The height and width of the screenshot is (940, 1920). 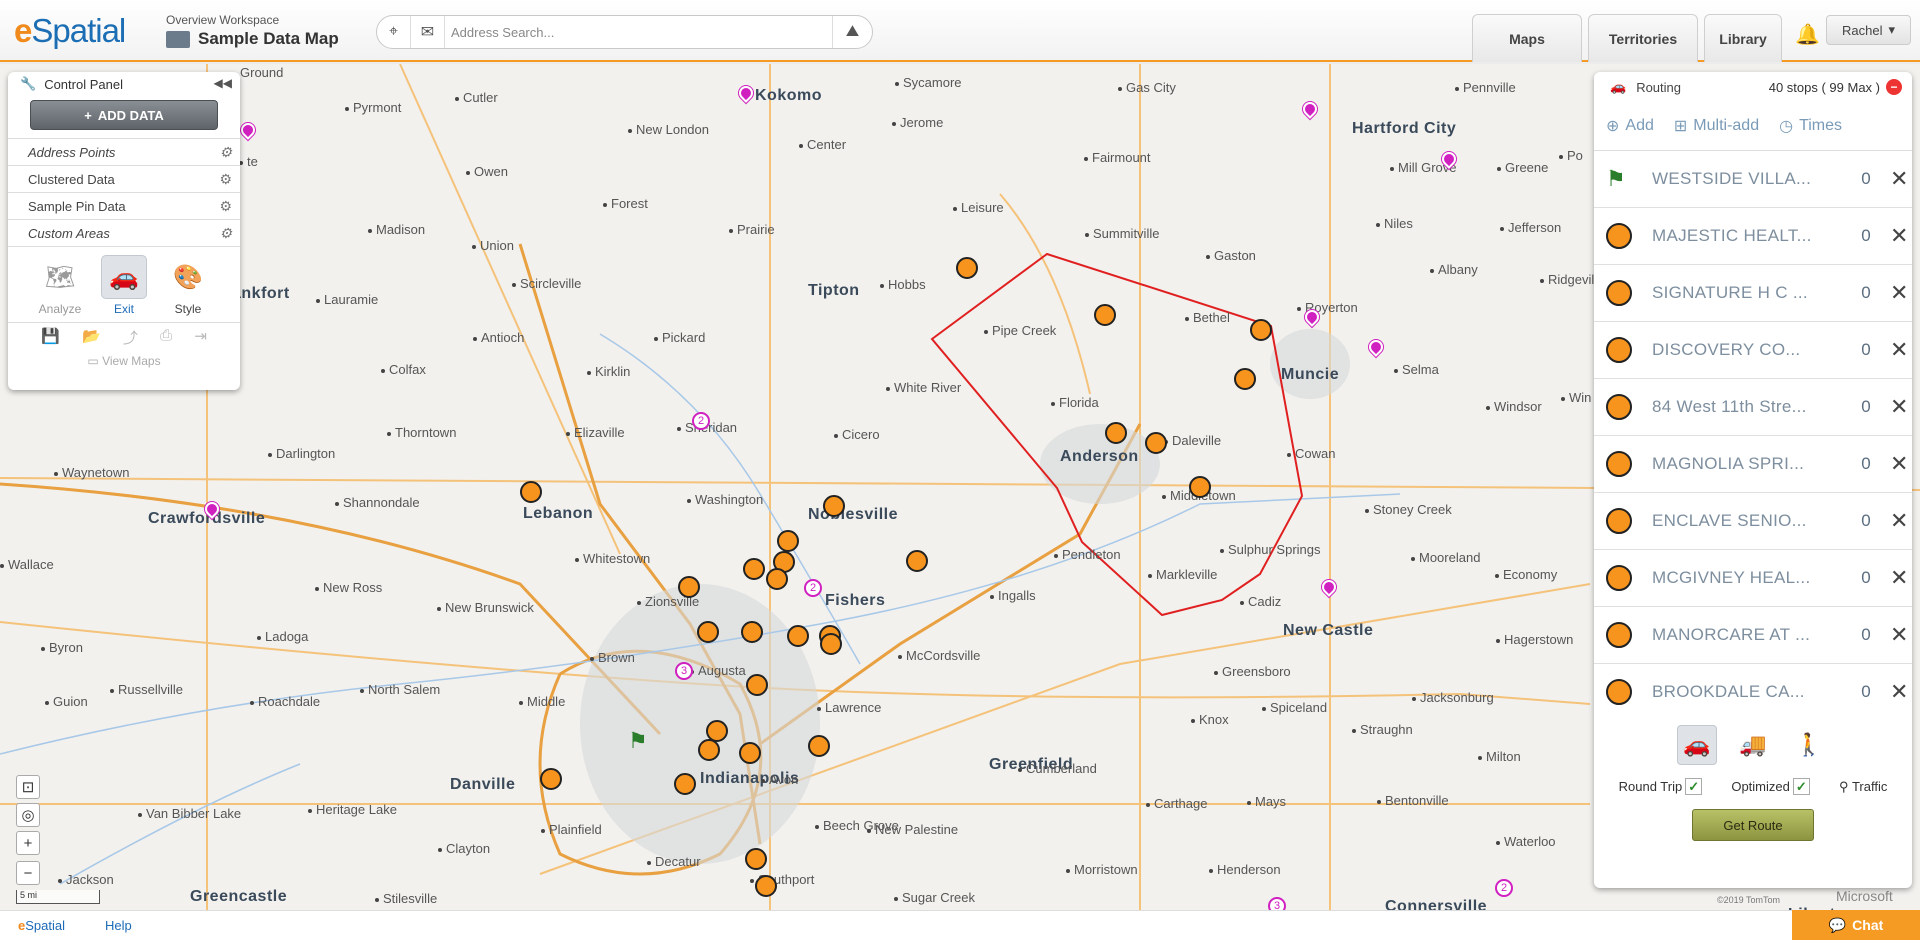 I want to click on zoom-out-button: −, so click(x=28, y=873).